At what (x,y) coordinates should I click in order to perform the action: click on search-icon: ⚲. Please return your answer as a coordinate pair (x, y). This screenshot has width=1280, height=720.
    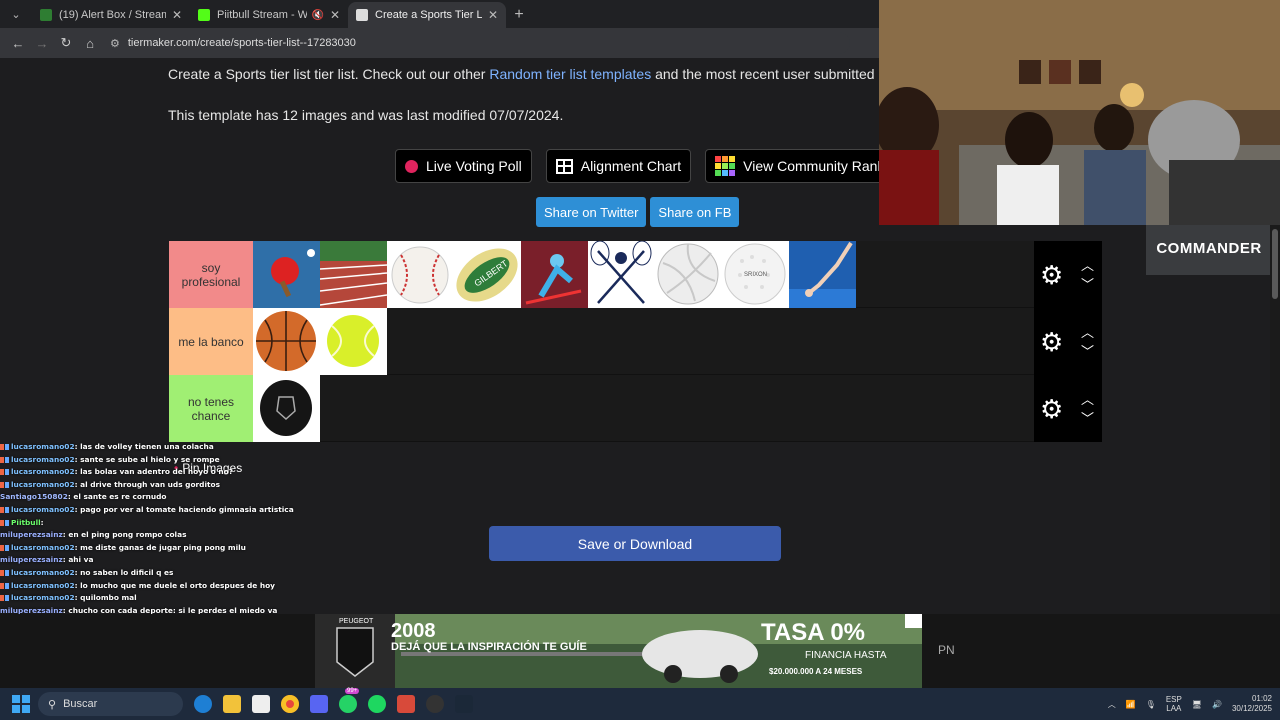
    Looking at the image, I should click on (52, 704).